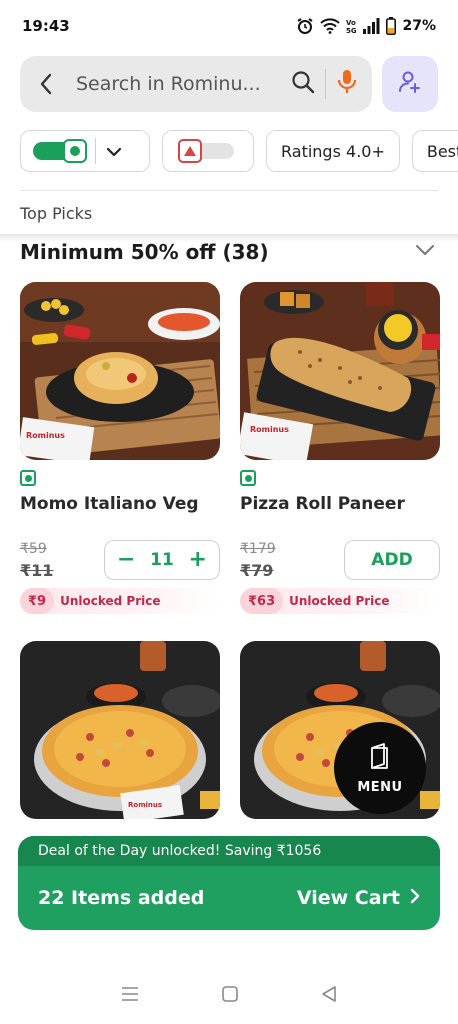 This screenshot has width=458, height=1024. I want to click on unlocked-price-value: ₹63, so click(262, 601).